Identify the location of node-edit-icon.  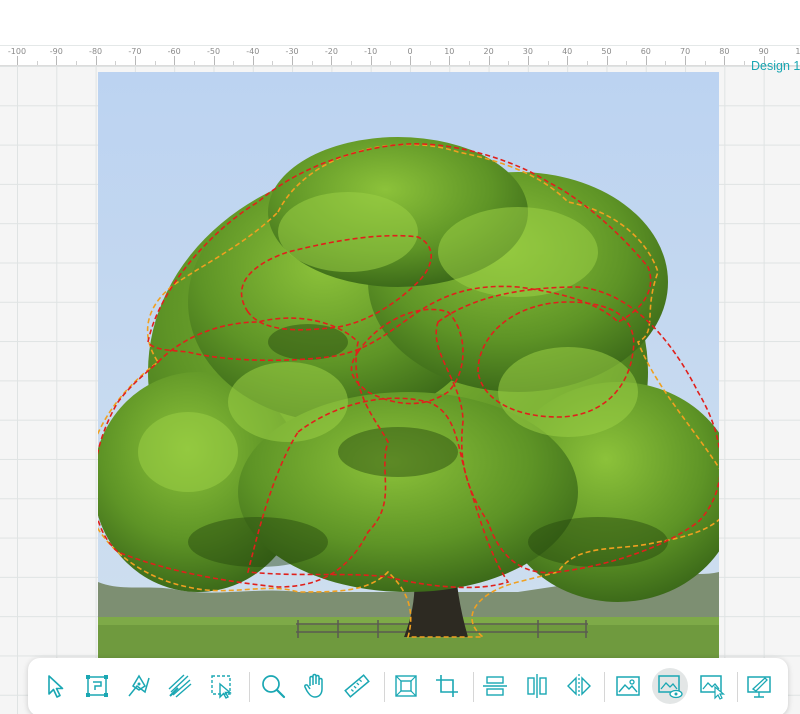
(97, 686).